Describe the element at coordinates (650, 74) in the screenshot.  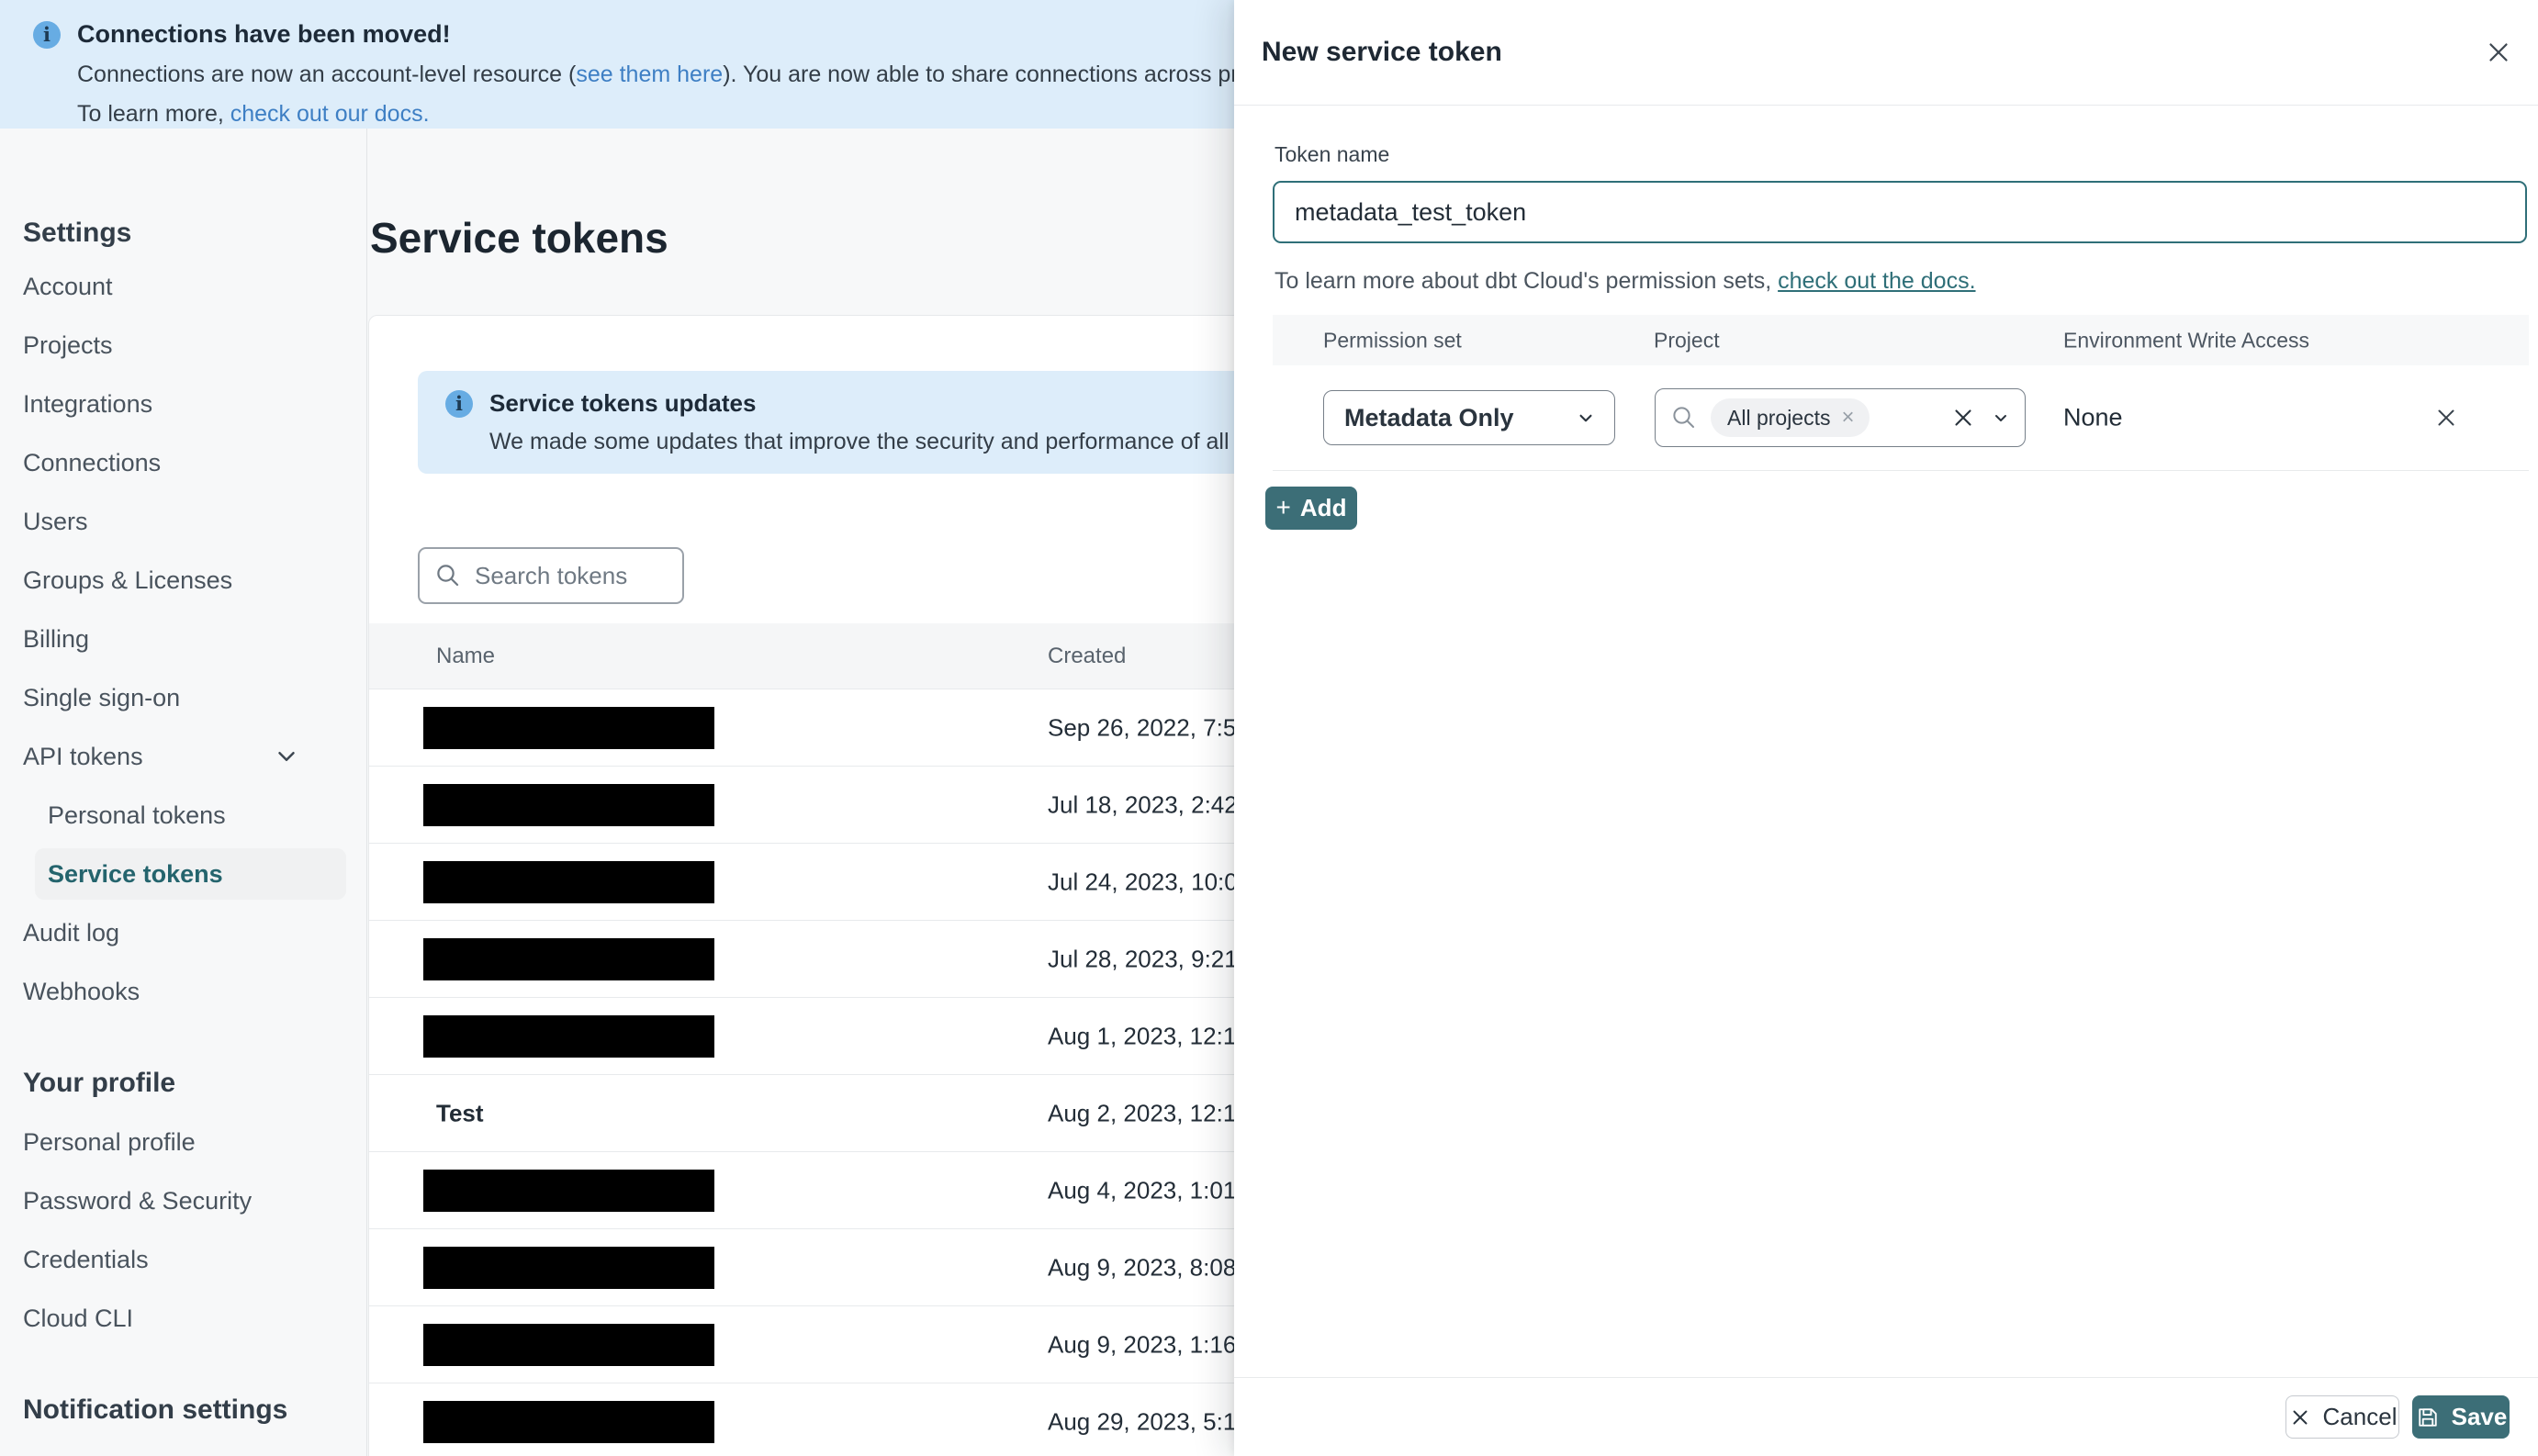
I see `see-them-here-link: see them here` at that location.